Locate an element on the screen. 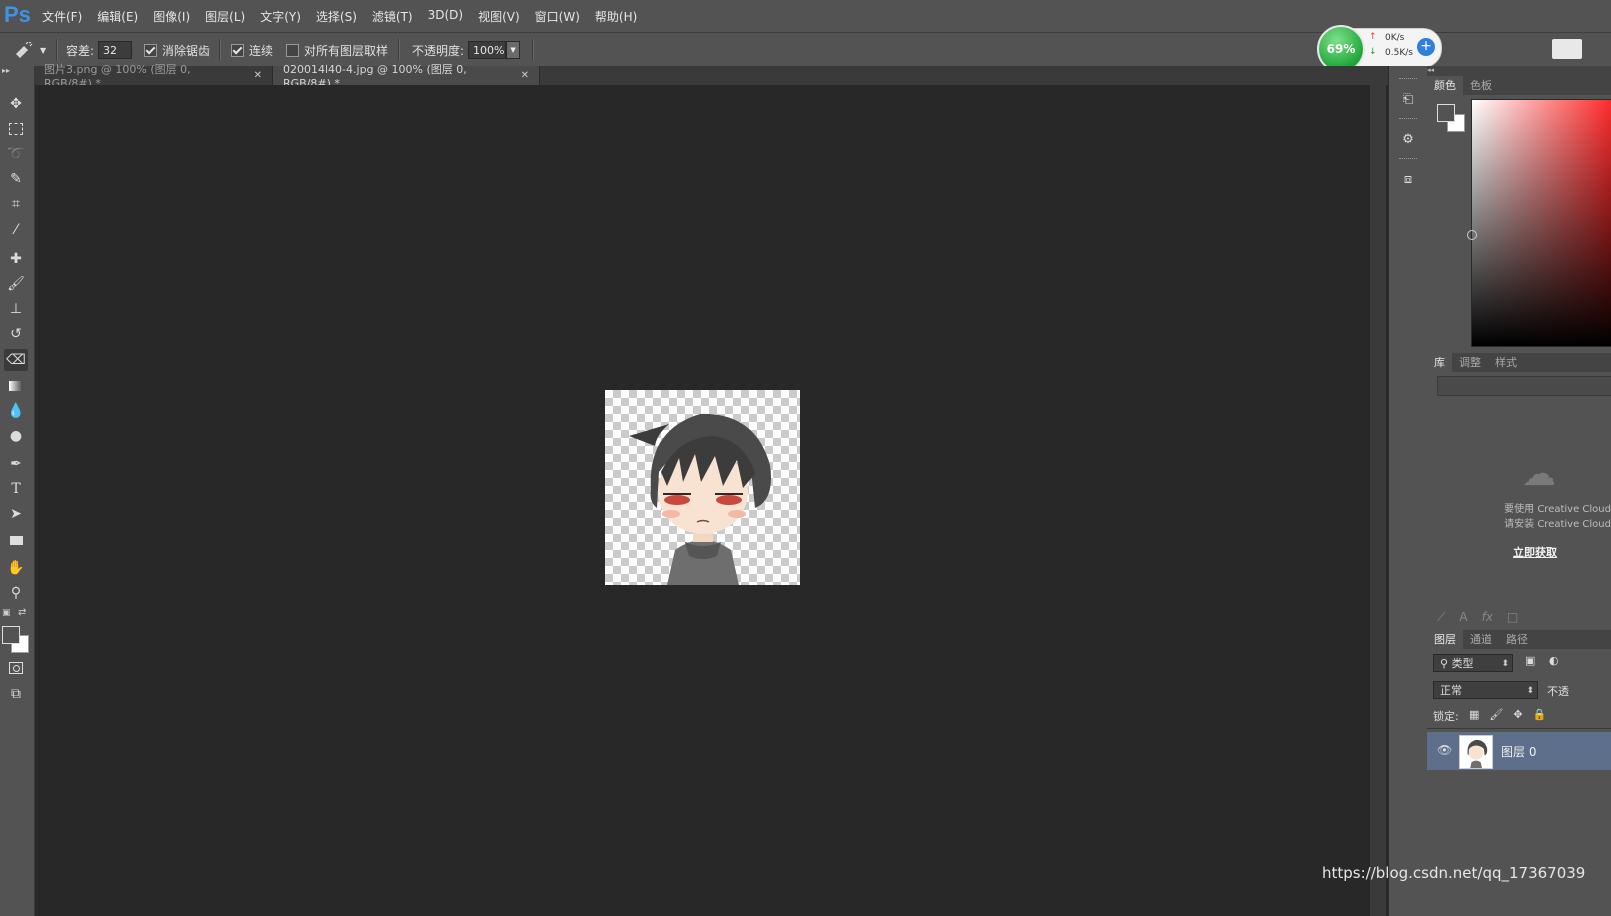  hand-tool-icon: ✋ is located at coordinates (16, 568).